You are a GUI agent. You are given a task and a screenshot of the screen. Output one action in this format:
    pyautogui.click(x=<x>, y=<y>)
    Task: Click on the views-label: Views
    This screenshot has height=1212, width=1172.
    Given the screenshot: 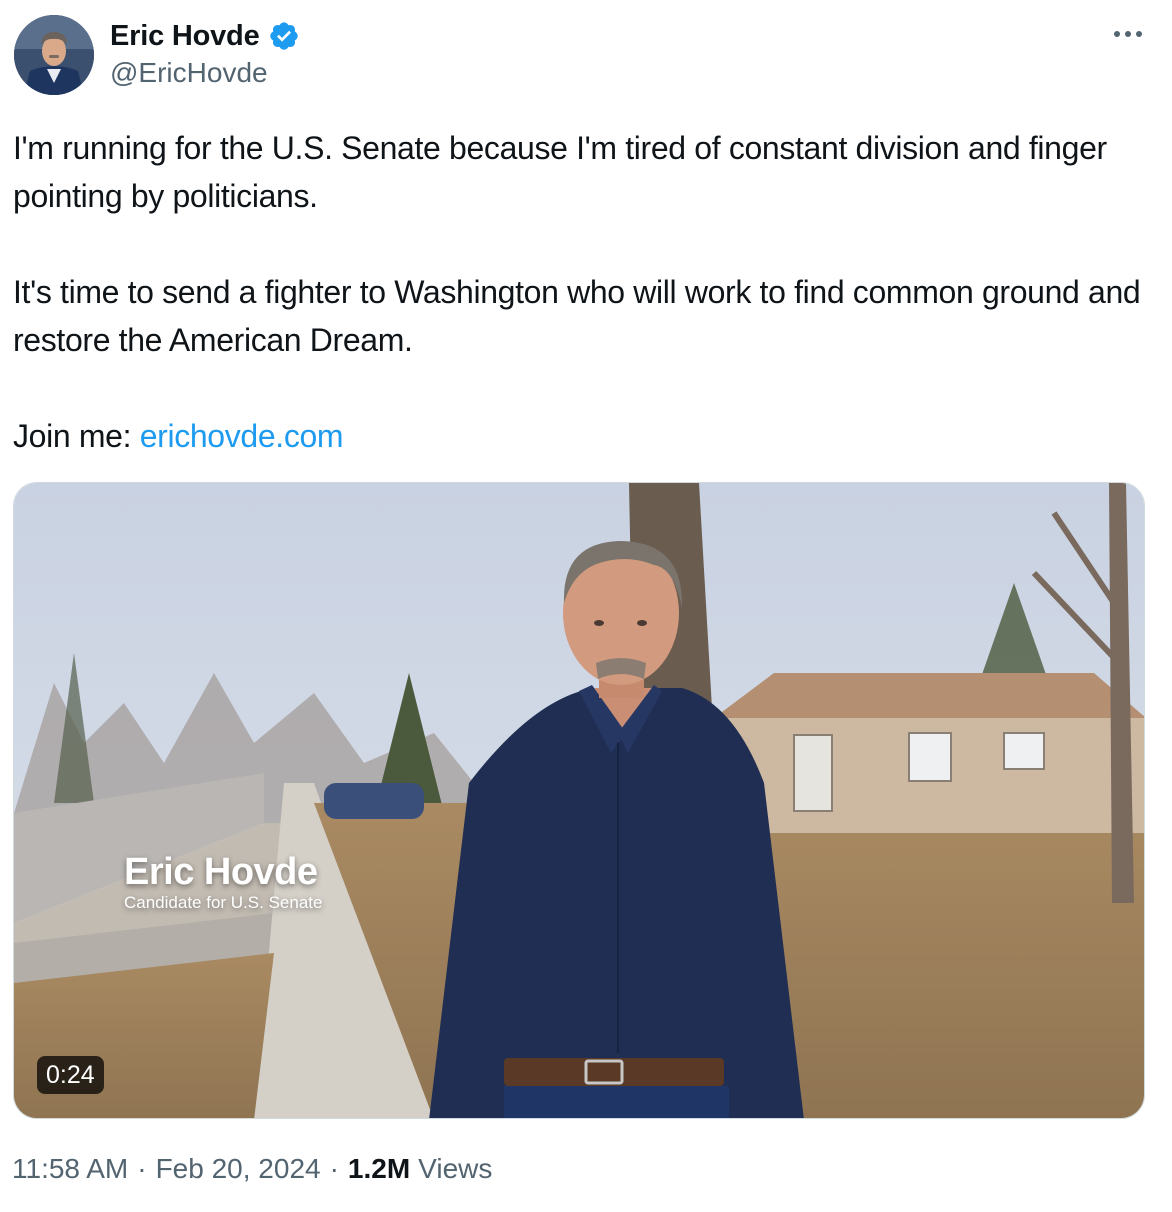 What is the action you would take?
    pyautogui.click(x=455, y=1168)
    